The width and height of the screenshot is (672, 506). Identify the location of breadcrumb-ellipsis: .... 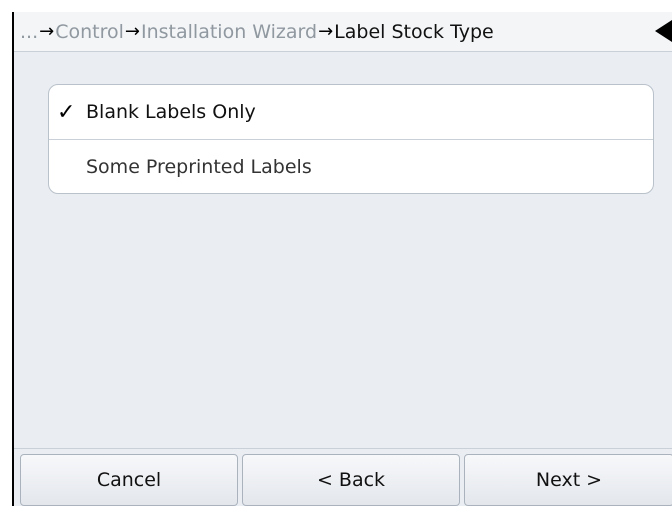
(29, 32).